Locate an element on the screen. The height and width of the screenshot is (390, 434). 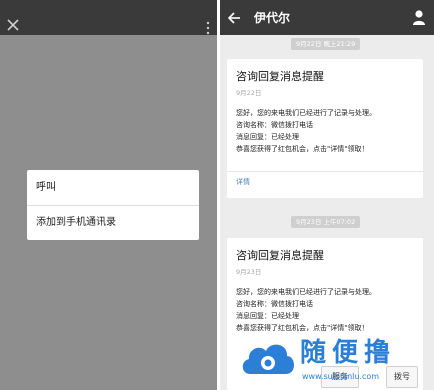
more-vertical-icon is located at coordinates (208, 28).